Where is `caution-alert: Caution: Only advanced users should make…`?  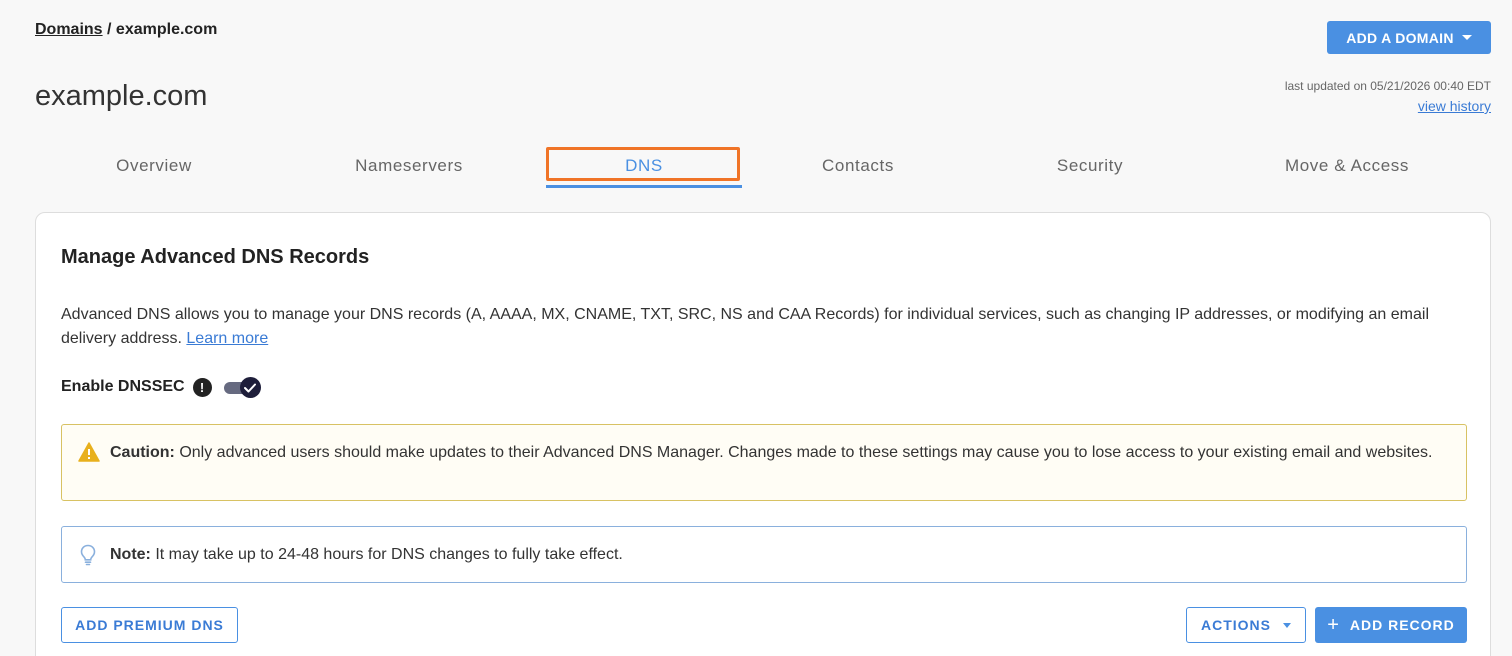
caution-alert: Caution: Only advanced users should make… is located at coordinates (764, 462).